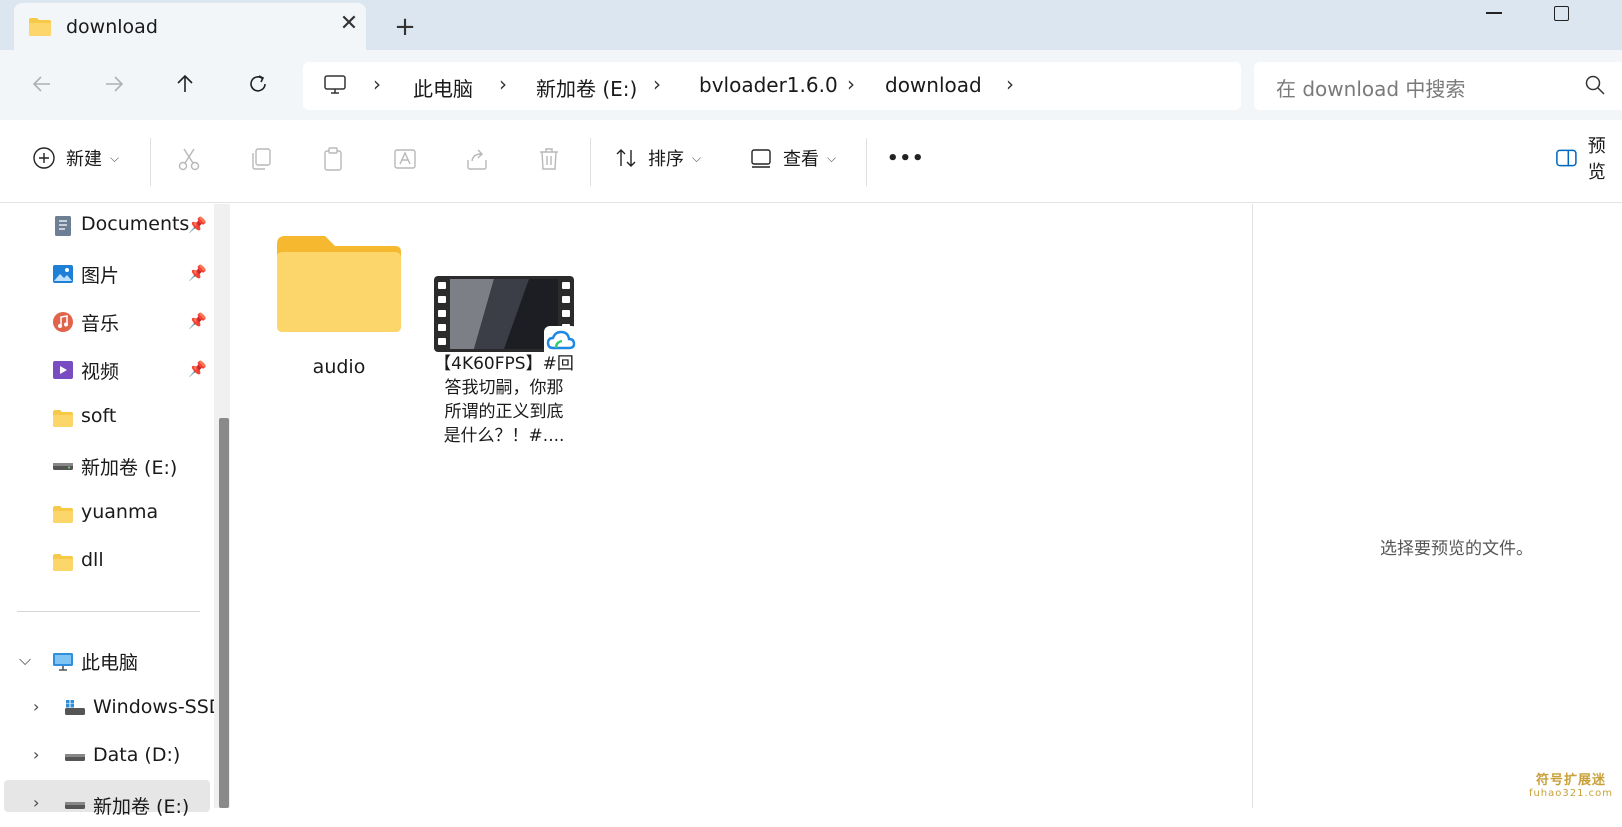 This screenshot has width=1622, height=827. Describe the element at coordinates (141, 807) in the screenshot. I see `sidebar-item-label: 新加卷 (E:)` at that location.